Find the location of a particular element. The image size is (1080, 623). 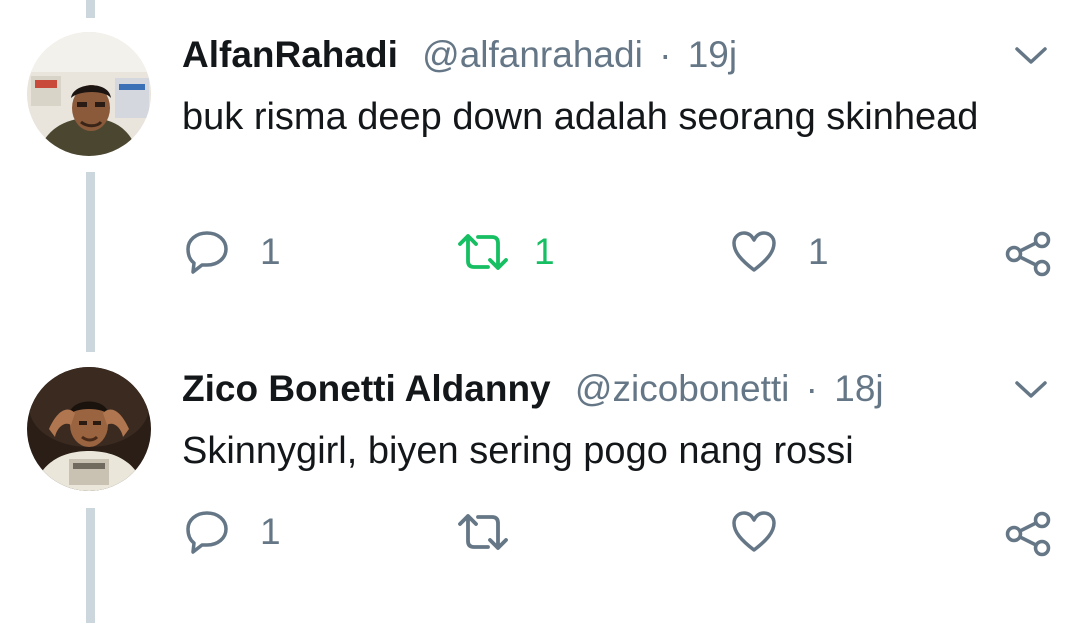

retweet-button is located at coordinates (483, 532).